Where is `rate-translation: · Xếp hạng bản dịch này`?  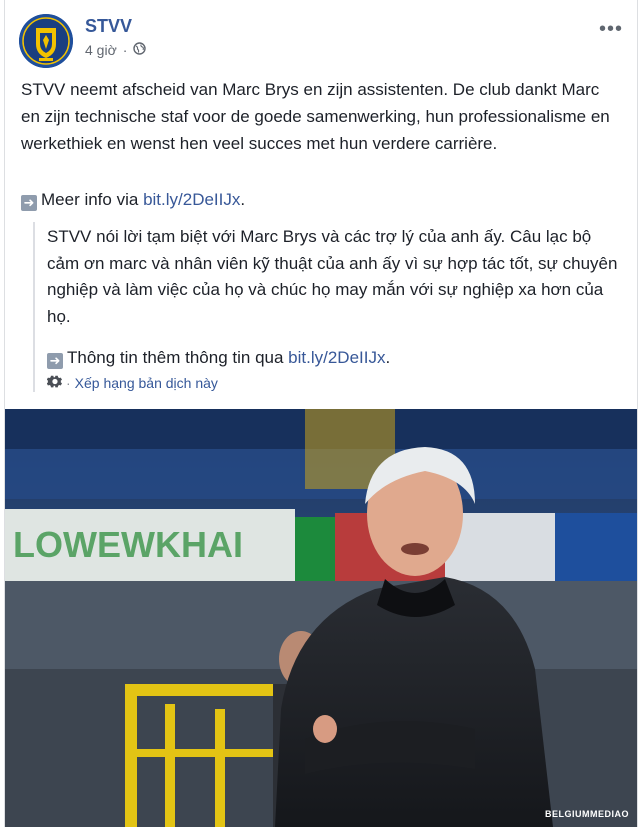 rate-translation: · Xếp hạng bản dịch này is located at coordinates (336, 383).